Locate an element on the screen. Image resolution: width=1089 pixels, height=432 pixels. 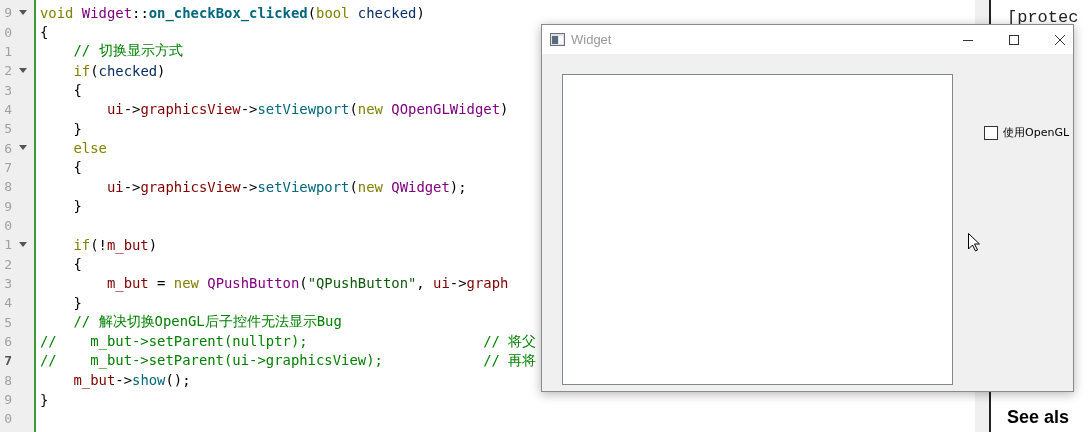
code-line: else is located at coordinates (89, 148).